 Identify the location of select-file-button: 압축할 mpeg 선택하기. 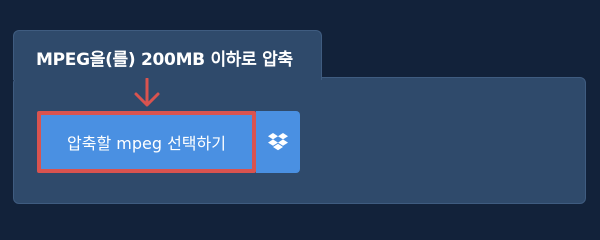
(146, 142).